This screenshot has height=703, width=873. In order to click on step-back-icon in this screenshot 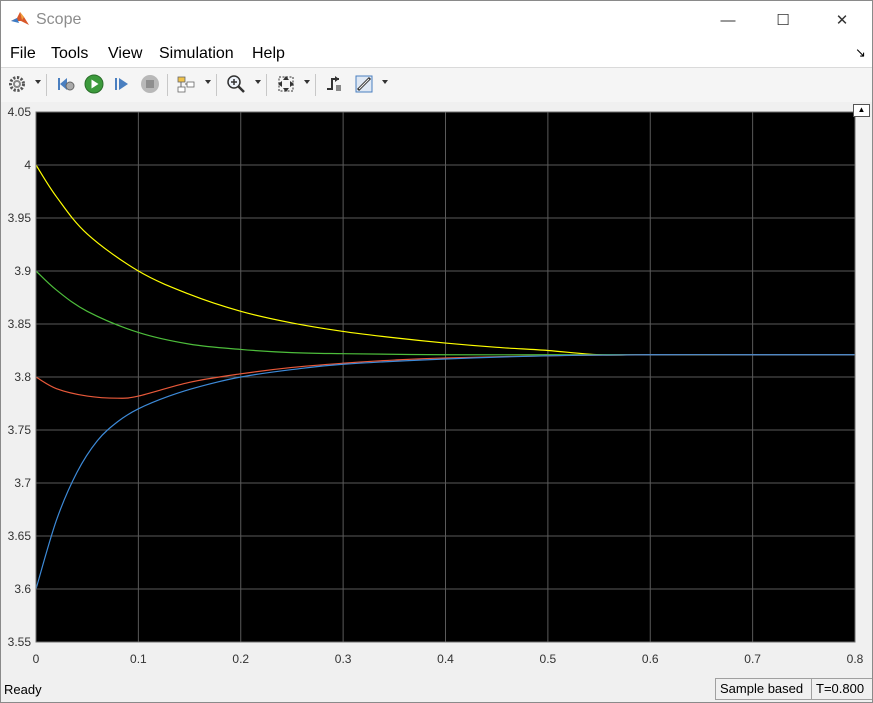, I will do `click(66, 84)`.